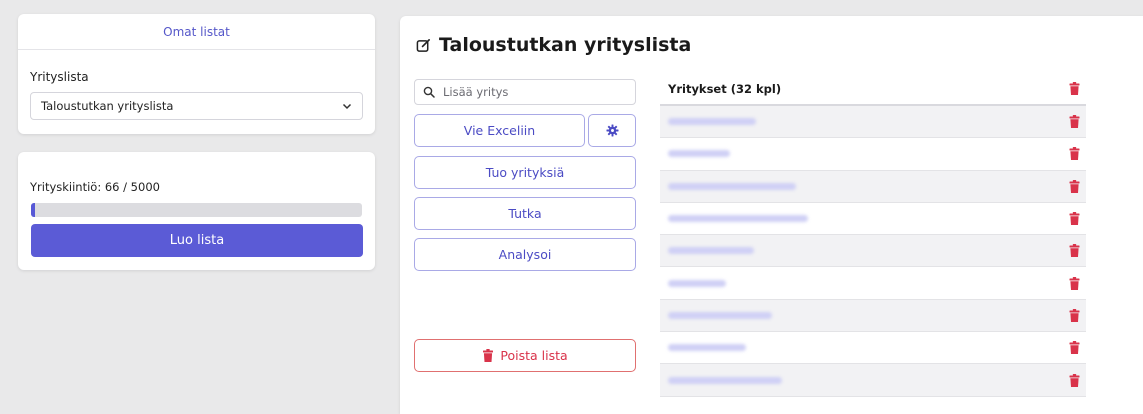  Describe the element at coordinates (95, 187) in the screenshot. I see `quota-text: Yrityskiintiö: 66 / 5000` at that location.